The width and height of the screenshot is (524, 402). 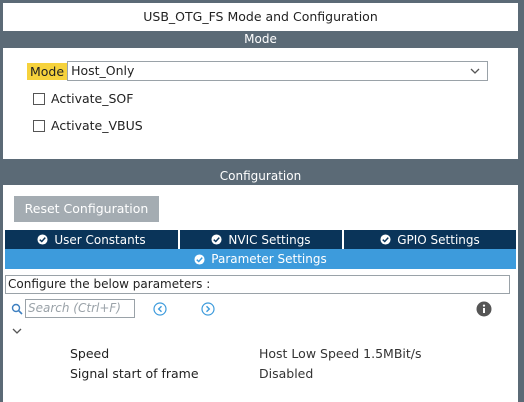 What do you see at coordinates (286, 373) in the screenshot?
I see `param-value: Disabled` at bounding box center [286, 373].